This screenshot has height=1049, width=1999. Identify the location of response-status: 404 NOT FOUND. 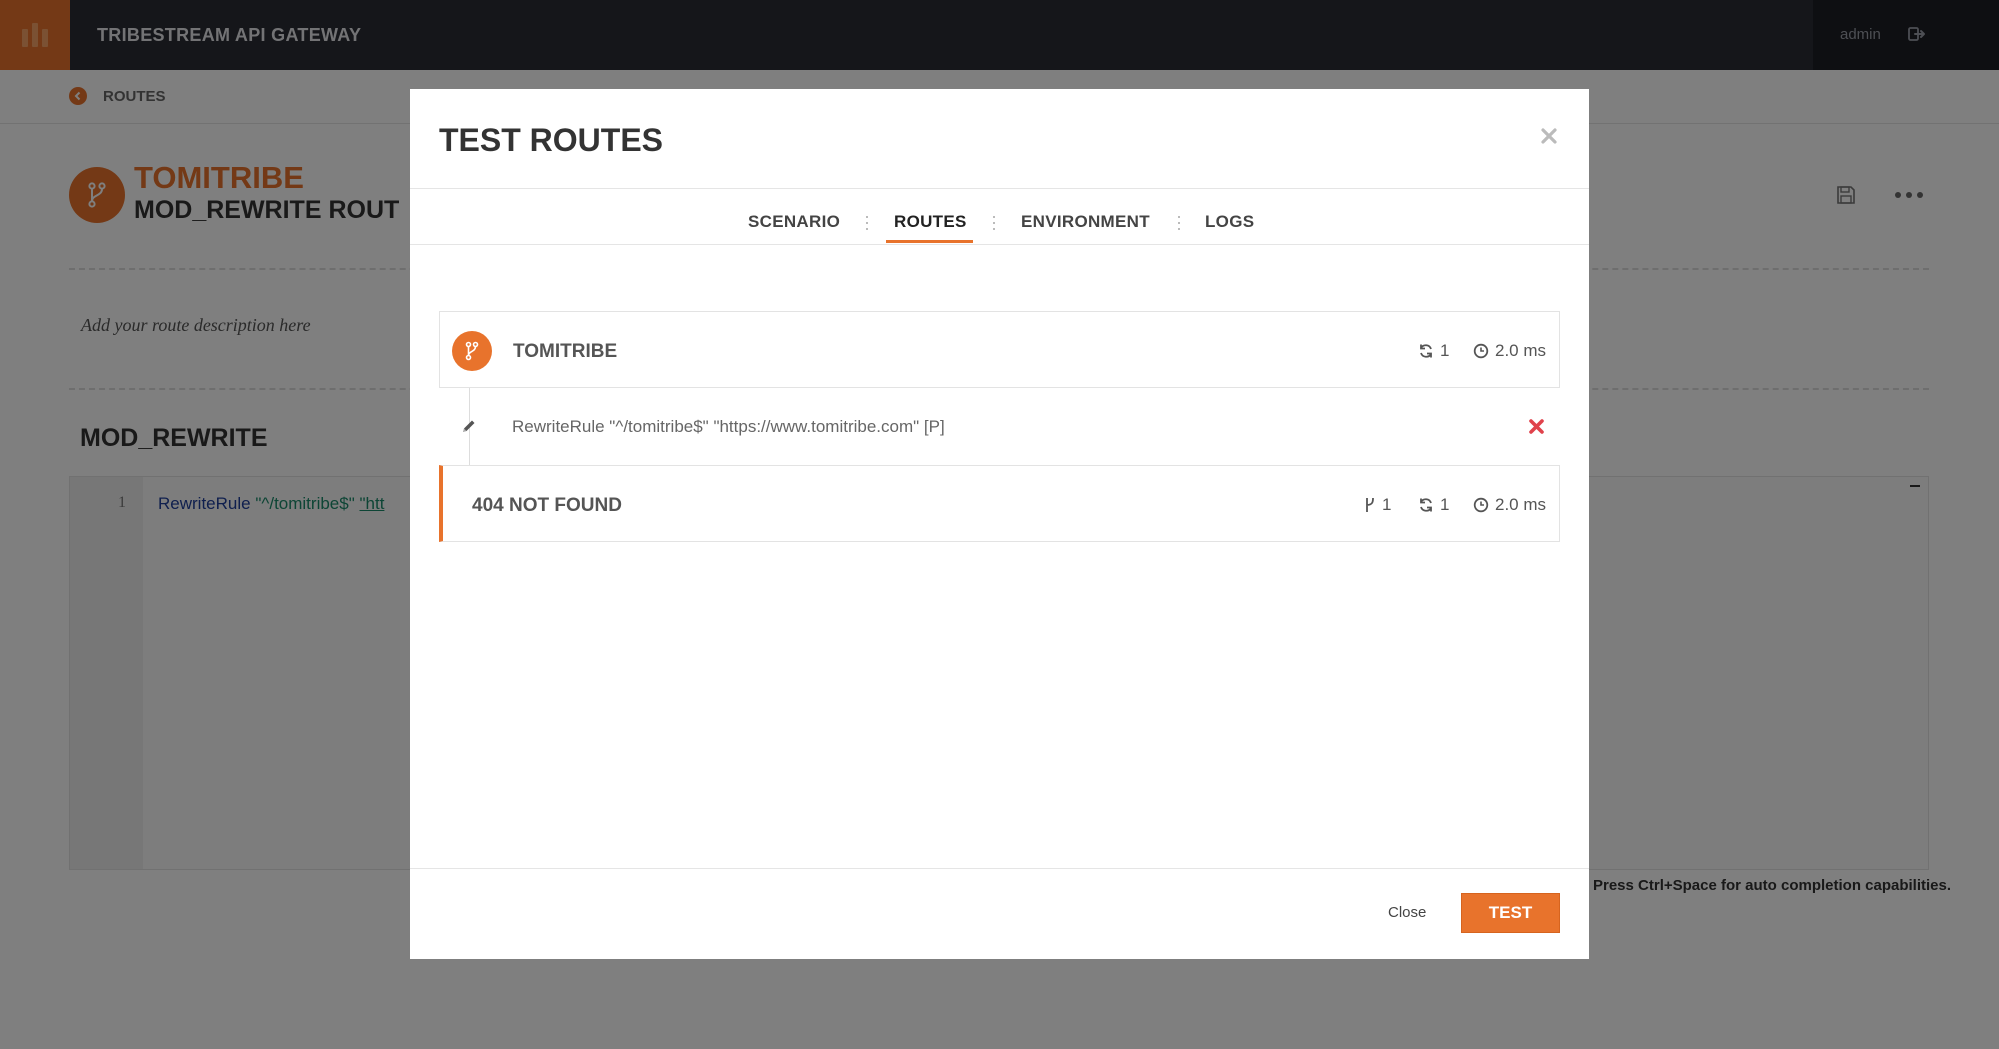
(547, 505).